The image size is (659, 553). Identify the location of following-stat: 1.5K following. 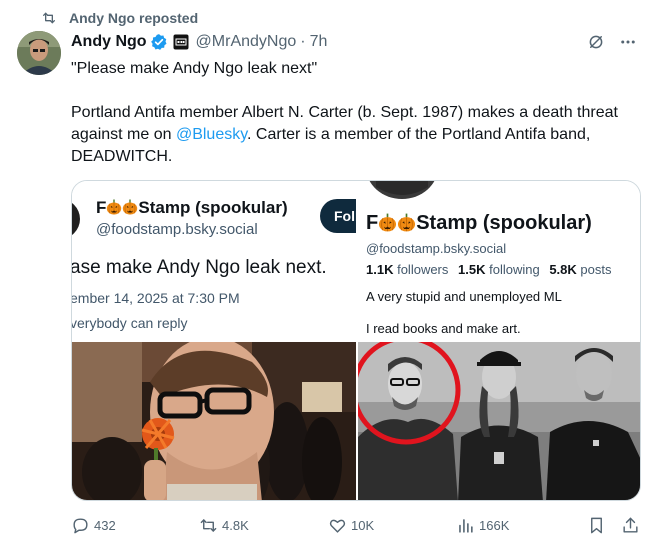
(499, 269).